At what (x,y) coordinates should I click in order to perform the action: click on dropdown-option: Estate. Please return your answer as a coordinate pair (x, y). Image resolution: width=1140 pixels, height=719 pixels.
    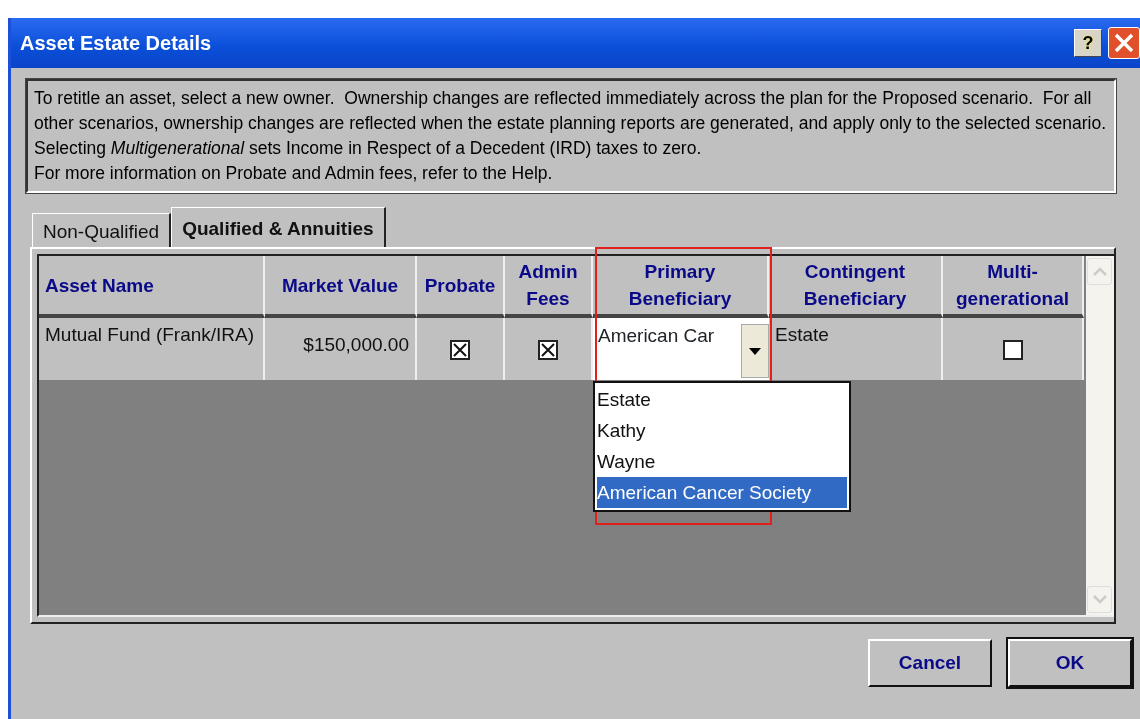
    Looking at the image, I should click on (722, 399).